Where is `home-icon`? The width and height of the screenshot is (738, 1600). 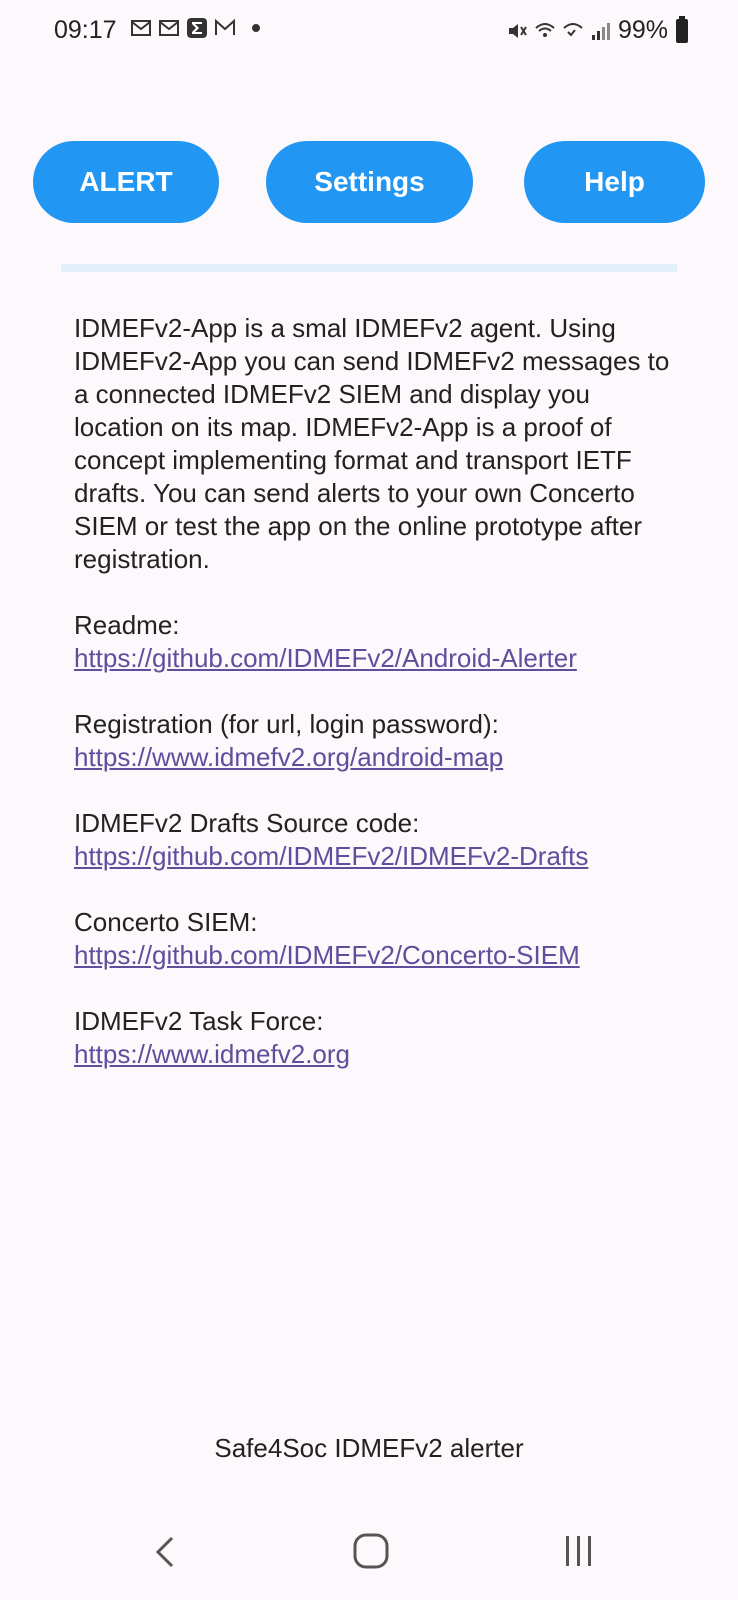
home-icon is located at coordinates (371, 1551).